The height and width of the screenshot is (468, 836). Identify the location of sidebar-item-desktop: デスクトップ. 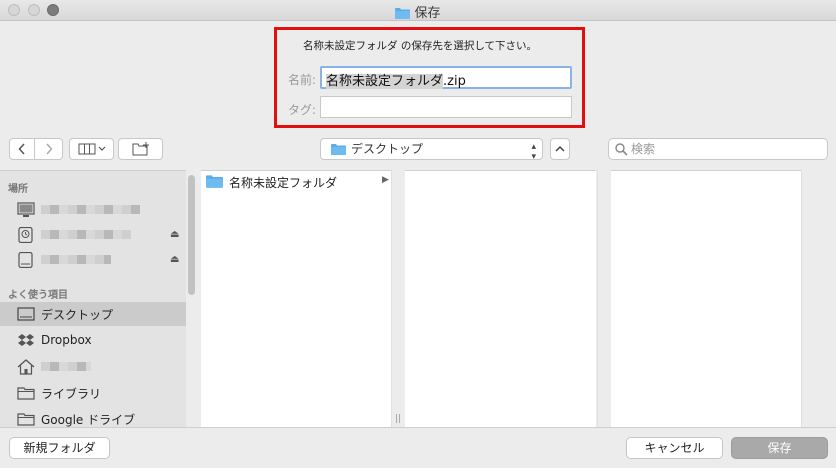
(93, 314).